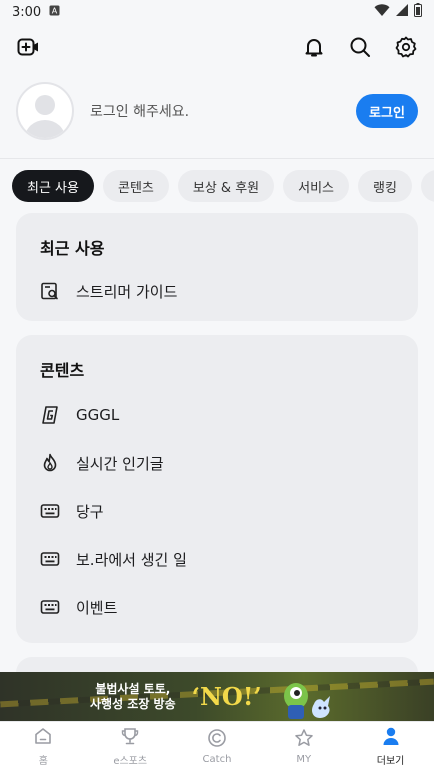  What do you see at coordinates (217, 47) in the screenshot?
I see `top-bar` at bounding box center [217, 47].